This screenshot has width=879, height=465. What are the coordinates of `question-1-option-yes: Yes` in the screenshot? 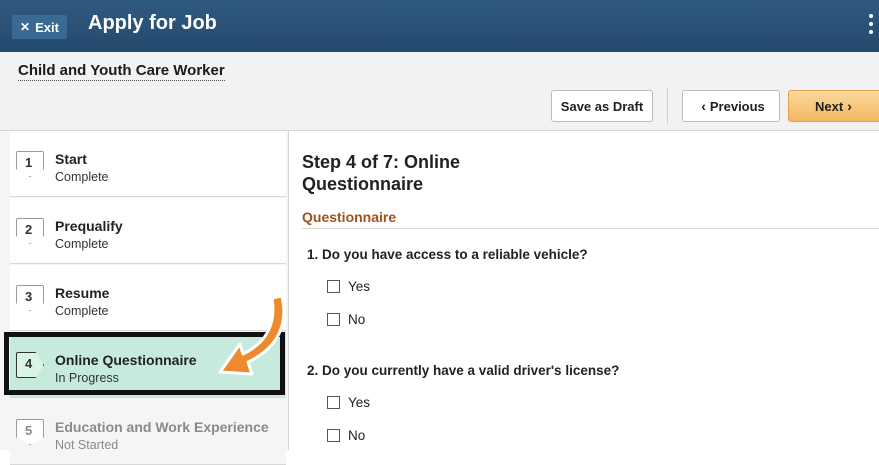 It's located at (348, 286).